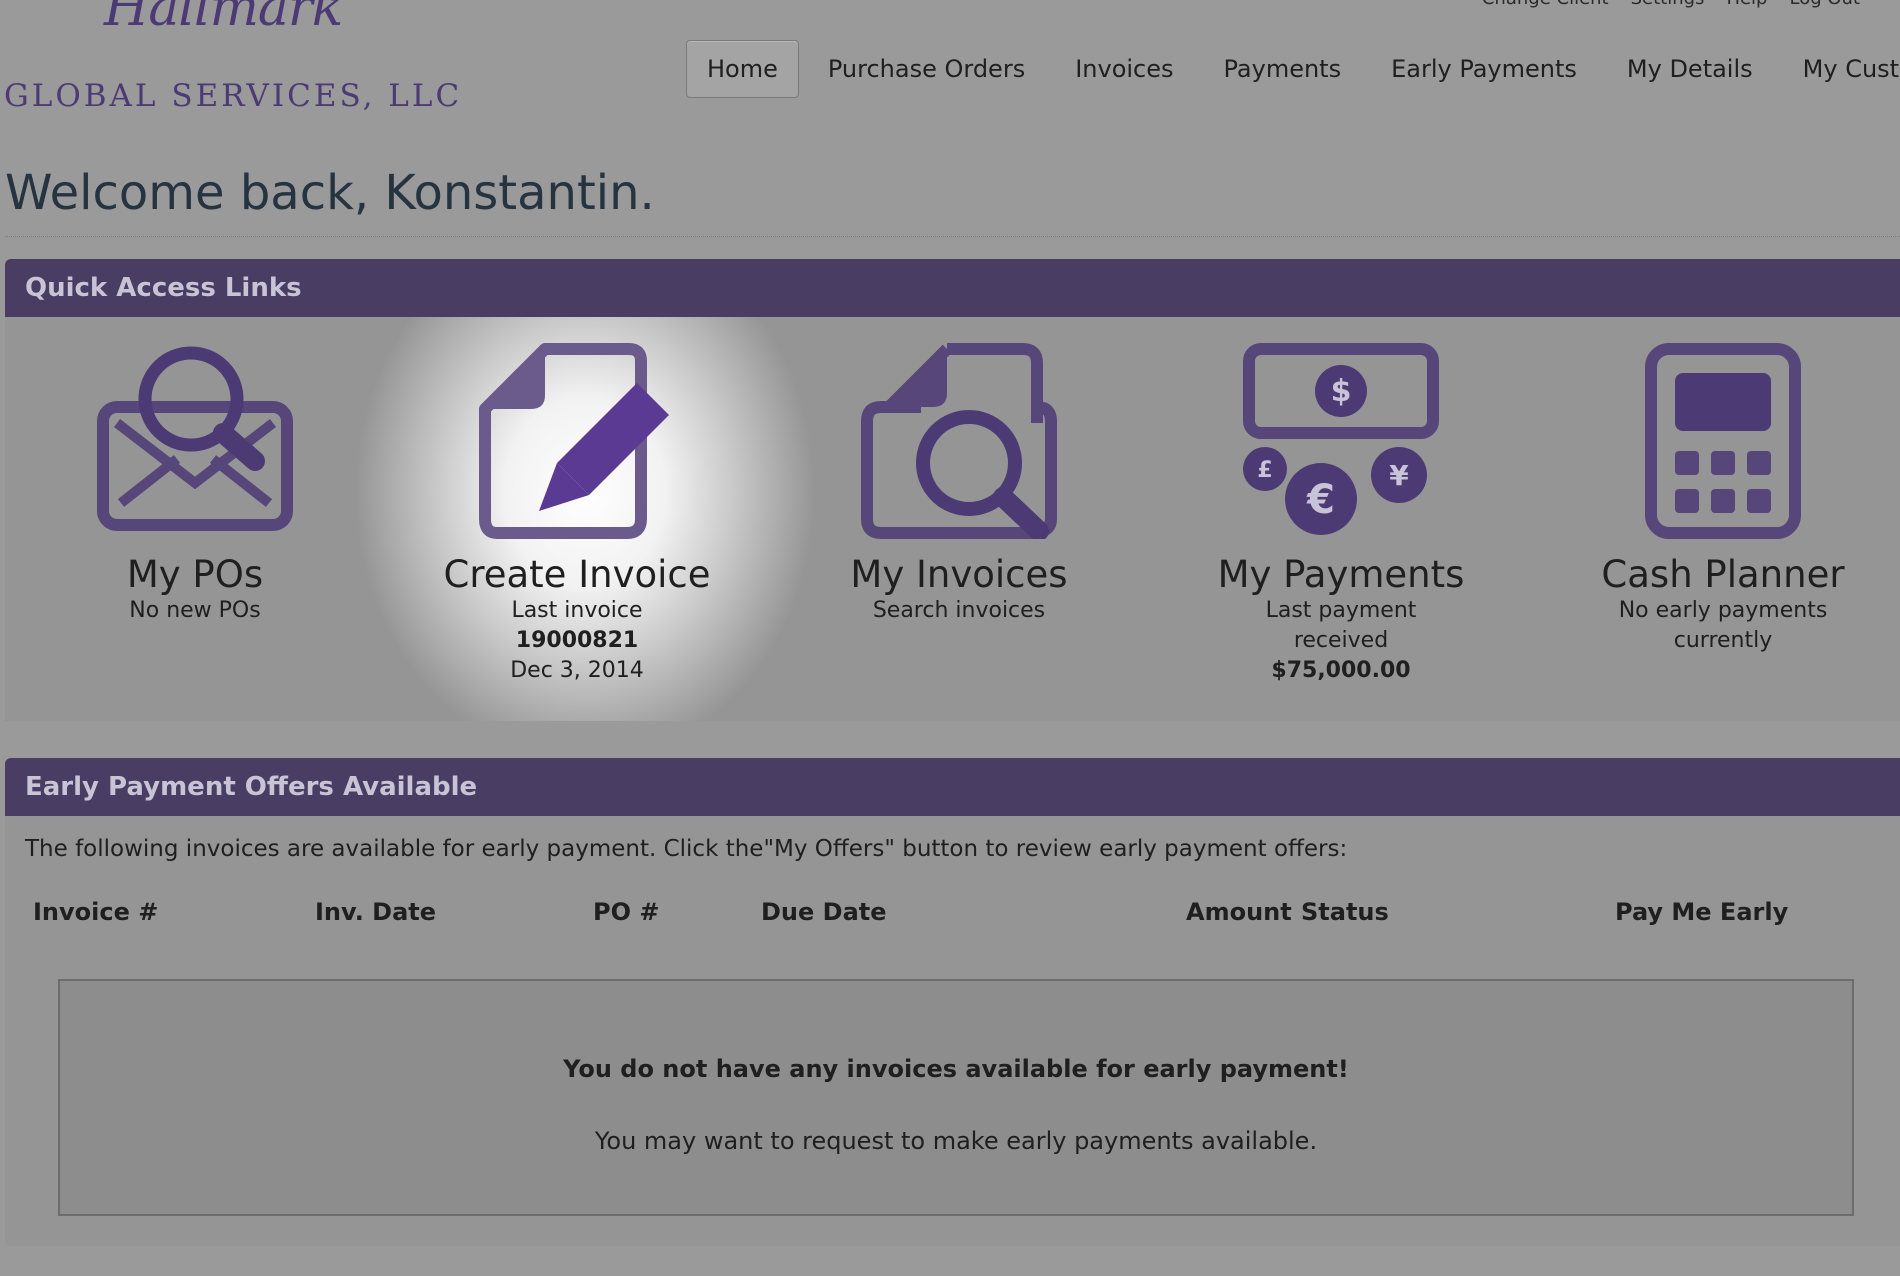  What do you see at coordinates (195, 610) in the screenshot?
I see `tile-detail: No new POs` at bounding box center [195, 610].